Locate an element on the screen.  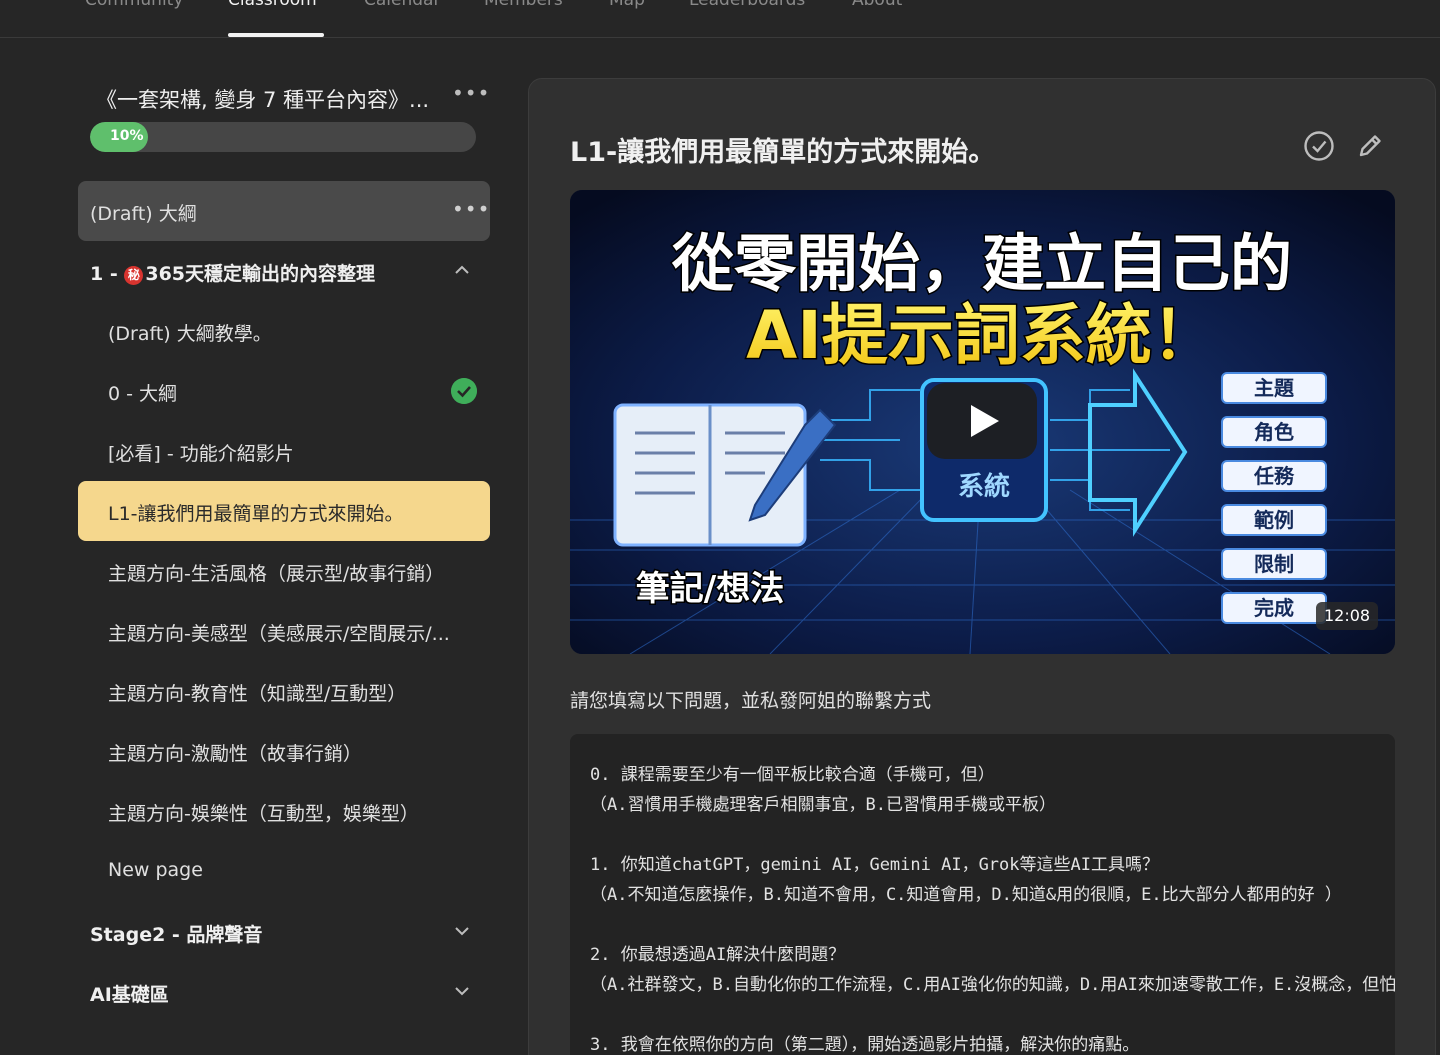
chip-label: 系統 is located at coordinates (984, 486).